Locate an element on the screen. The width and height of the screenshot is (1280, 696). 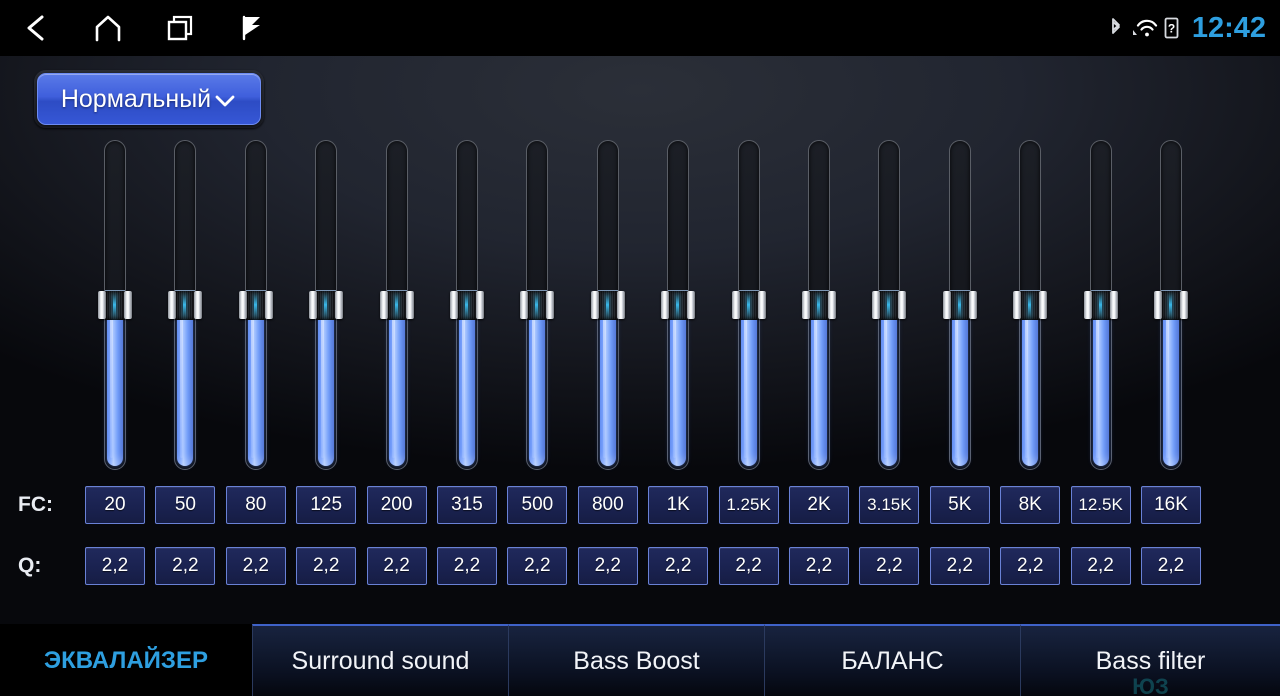
fc-value-box: 500 is located at coordinates (537, 505).